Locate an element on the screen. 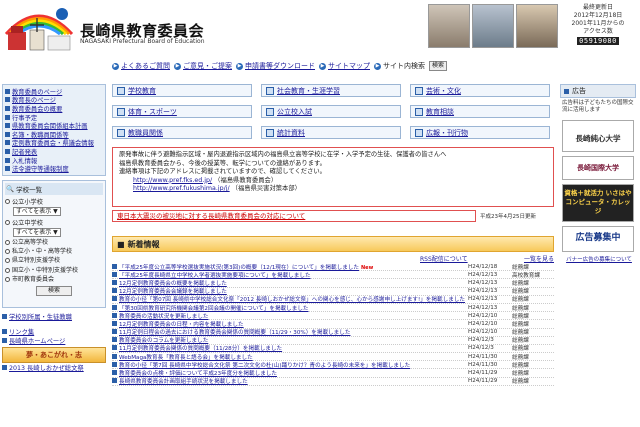 This screenshot has height=427, width=640. dream-banner: 夢・あこがれ・志 is located at coordinates (54, 354).